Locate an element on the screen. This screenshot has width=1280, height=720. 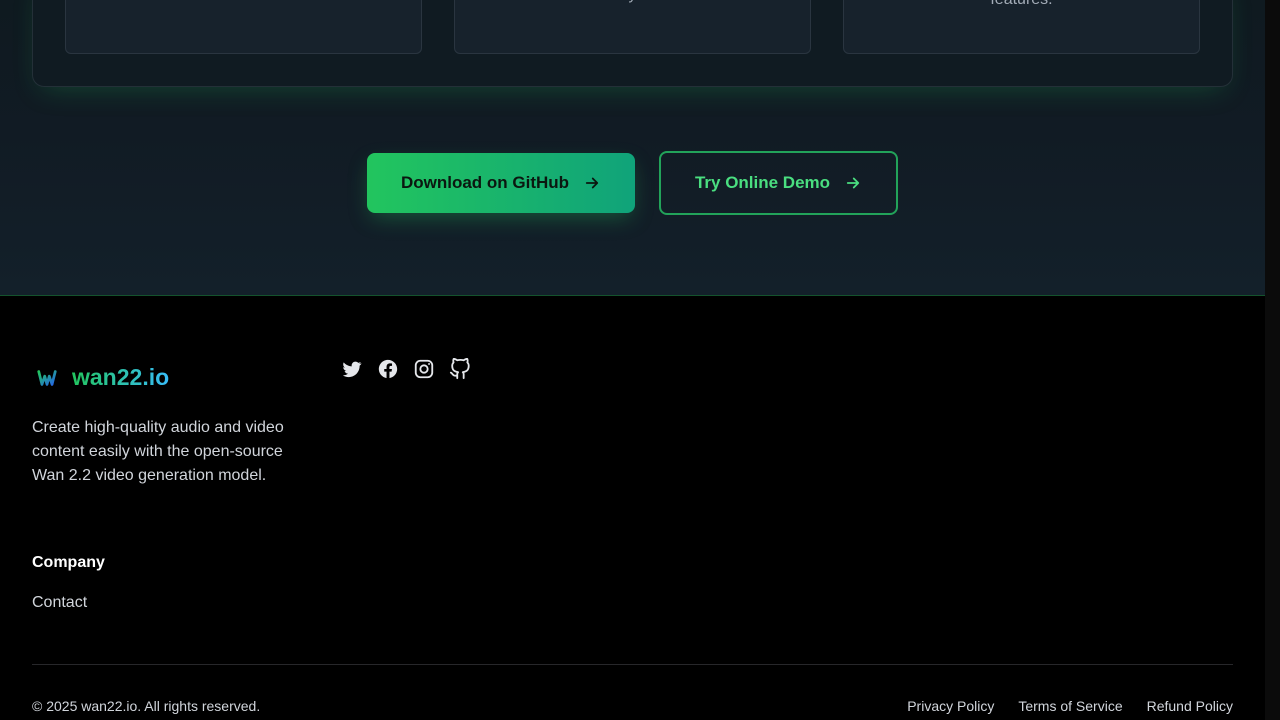
scrollbar-track is located at coordinates (1272, 360).